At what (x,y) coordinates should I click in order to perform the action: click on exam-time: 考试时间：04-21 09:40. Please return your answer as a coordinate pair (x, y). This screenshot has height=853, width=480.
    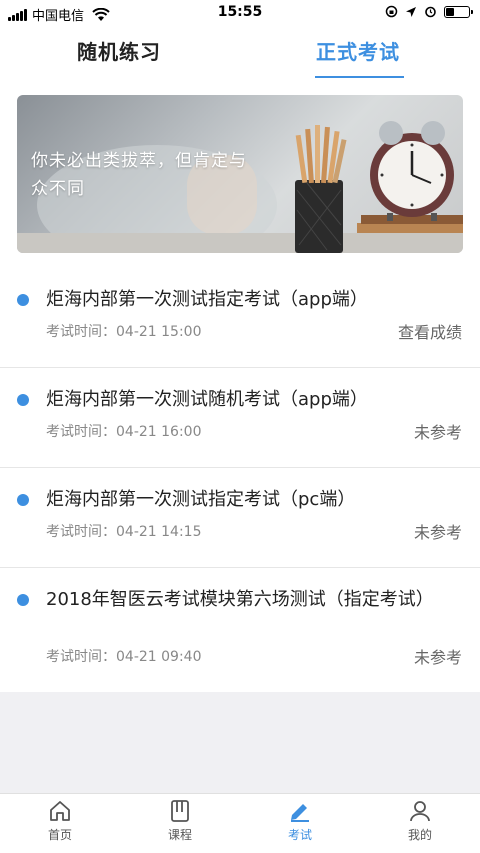
    Looking at the image, I should click on (124, 657).